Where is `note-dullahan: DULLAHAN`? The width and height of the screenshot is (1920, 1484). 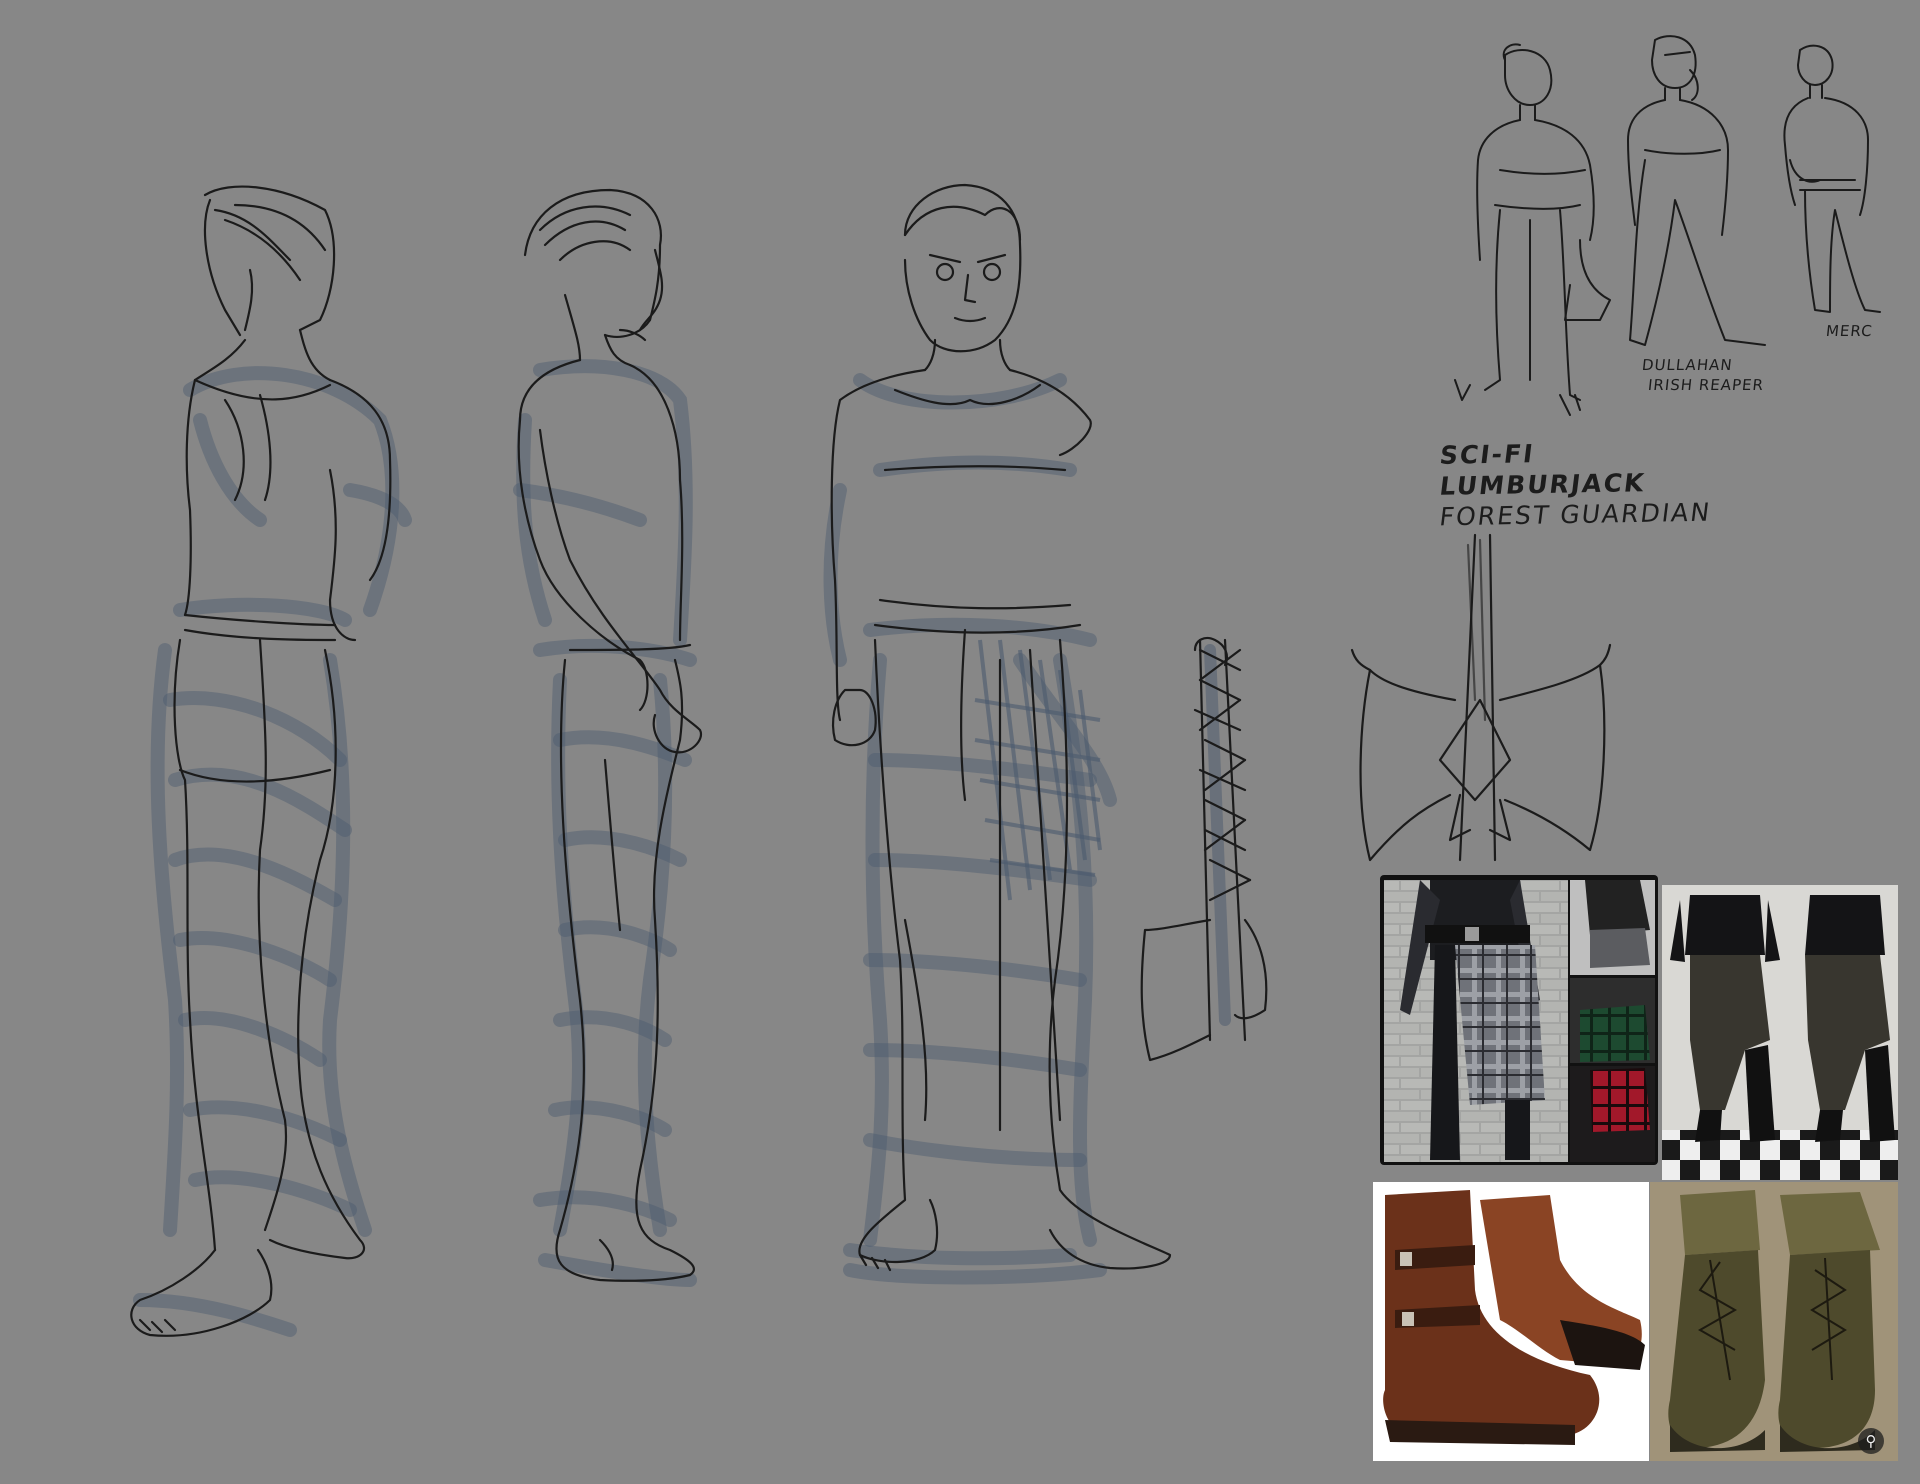 note-dullahan: DULLAHAN is located at coordinates (1687, 365).